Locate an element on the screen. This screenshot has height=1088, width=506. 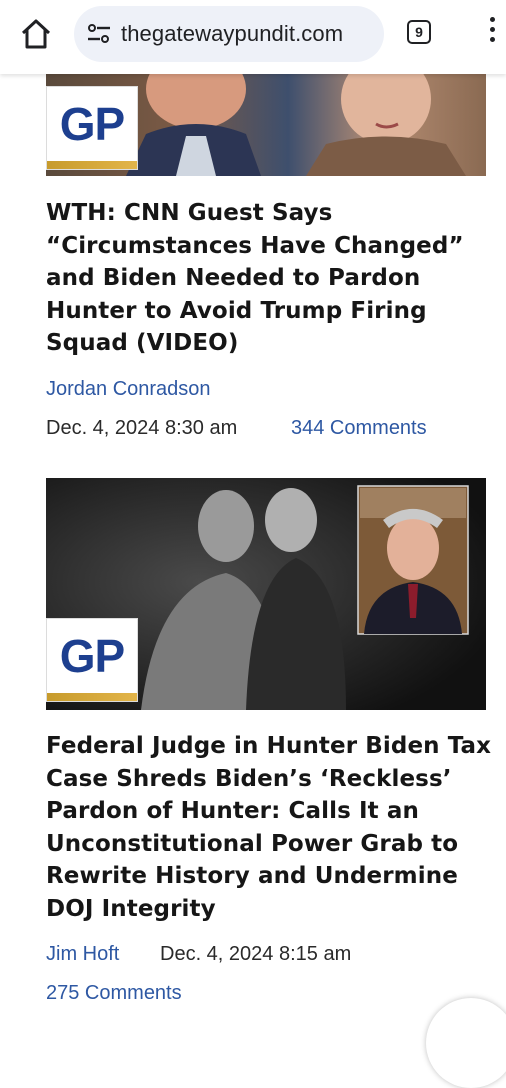
article-comments-link: 275 Comments is located at coordinates (114, 993).